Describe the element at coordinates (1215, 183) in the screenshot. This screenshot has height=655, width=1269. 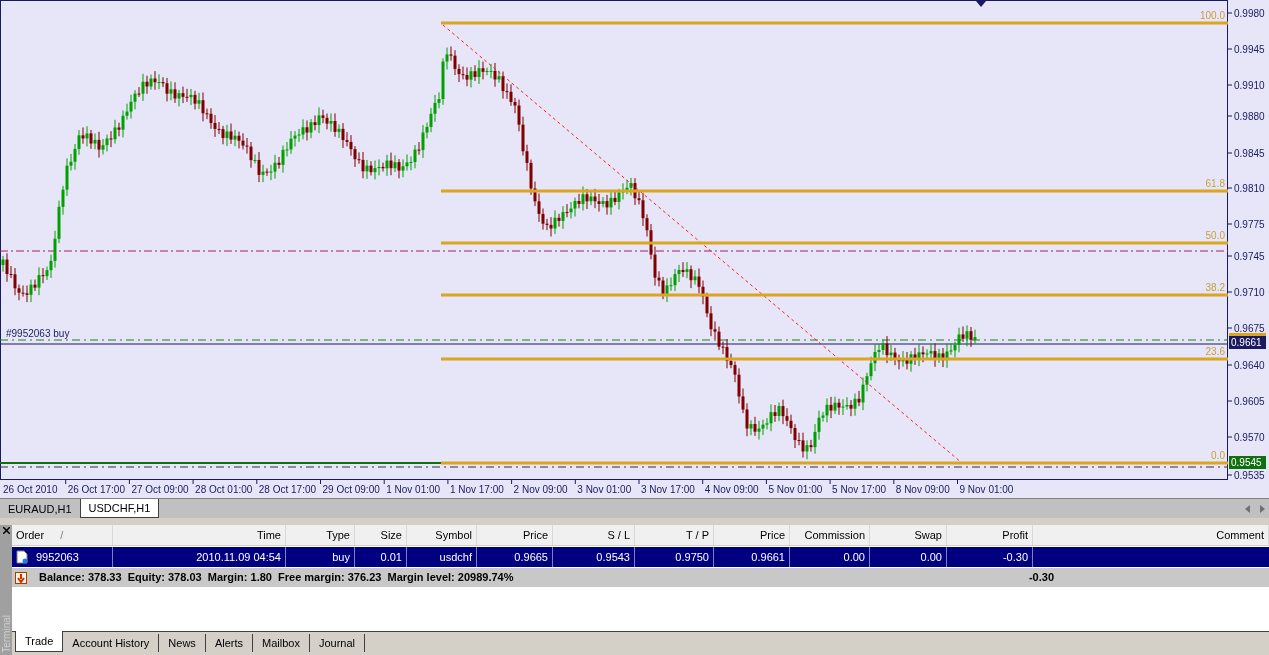
I see `fibonacci-level-label: 61.8` at that location.